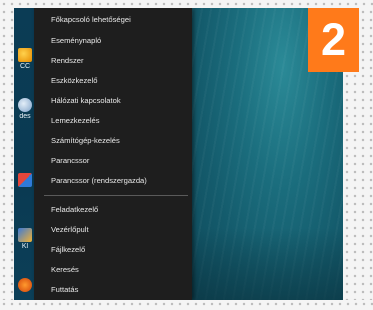 The image size is (373, 310). I want to click on firefox-icon, so click(25, 285).